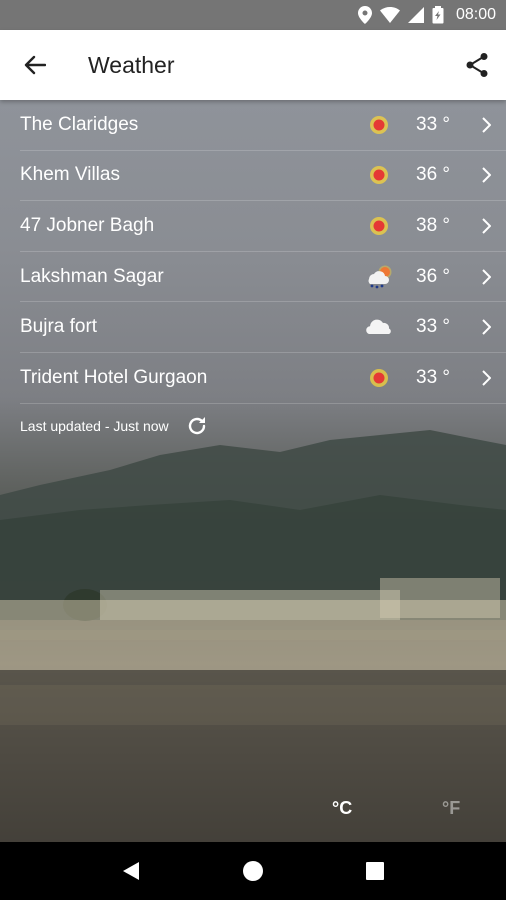 The height and width of the screenshot is (900, 506). I want to click on nav-recents-icon, so click(375, 871).